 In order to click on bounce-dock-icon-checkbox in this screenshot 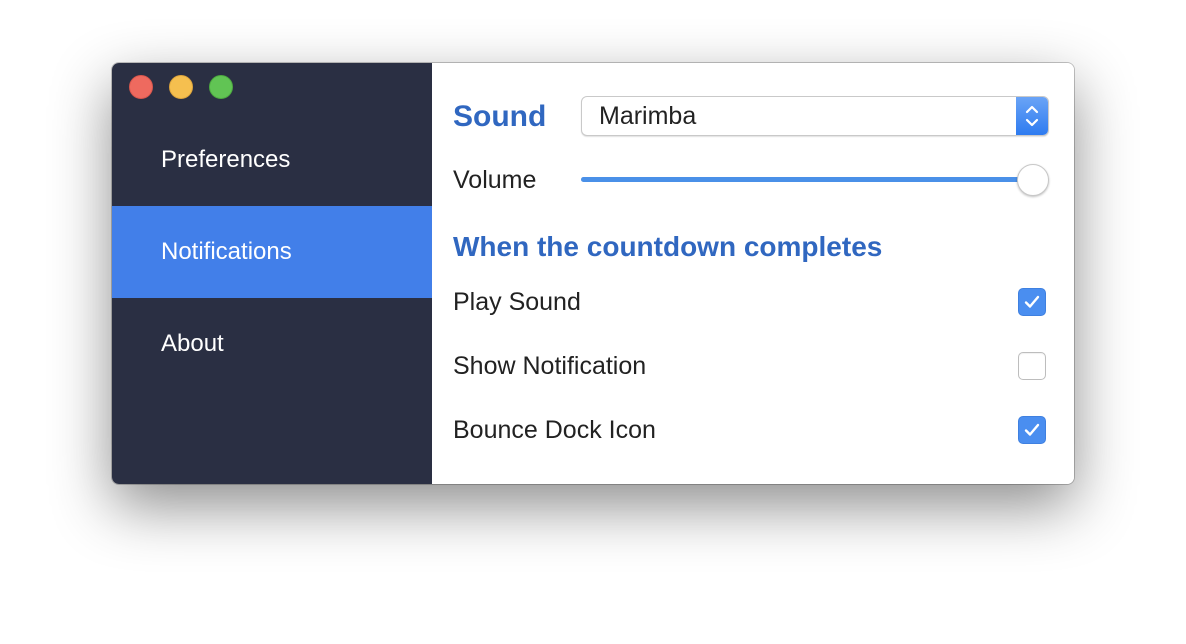, I will do `click(1032, 430)`.